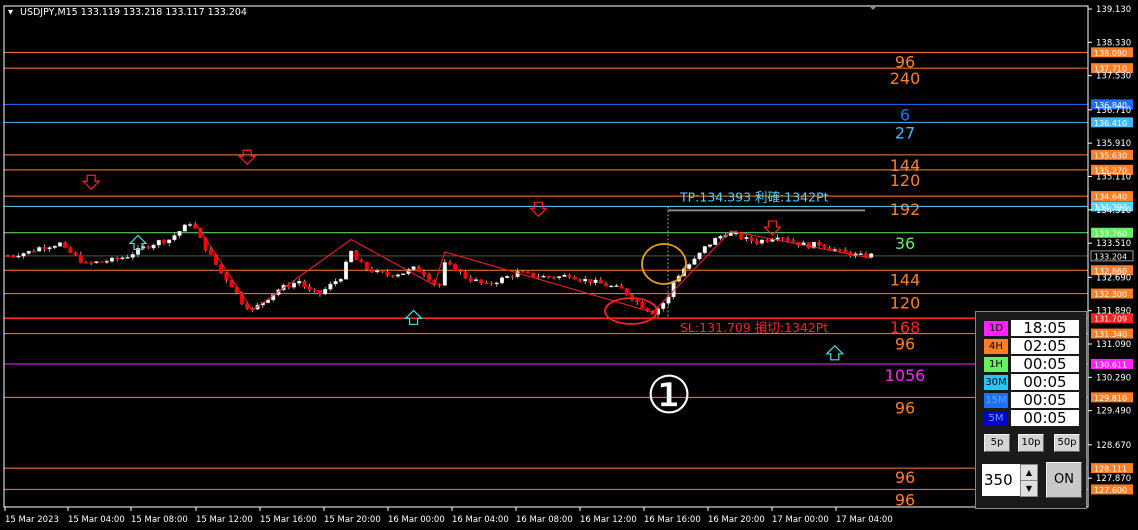  Describe the element at coordinates (1110, 334) in the screenshot. I see `level-price-label: 131.340` at that location.